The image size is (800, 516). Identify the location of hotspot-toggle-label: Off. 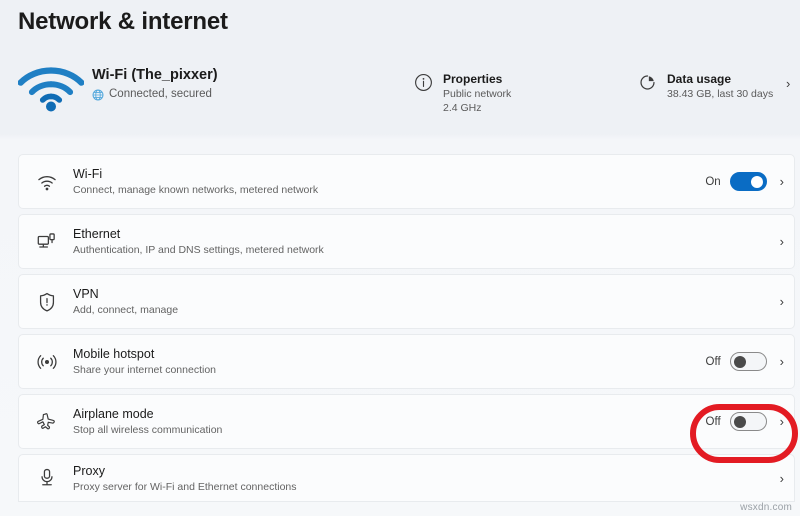
(713, 361).